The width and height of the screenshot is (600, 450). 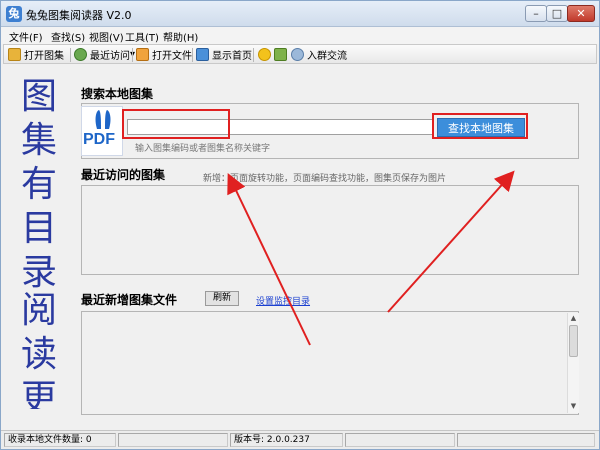 I want to click on app-logo-icon: 兔, so click(x=14, y=14).